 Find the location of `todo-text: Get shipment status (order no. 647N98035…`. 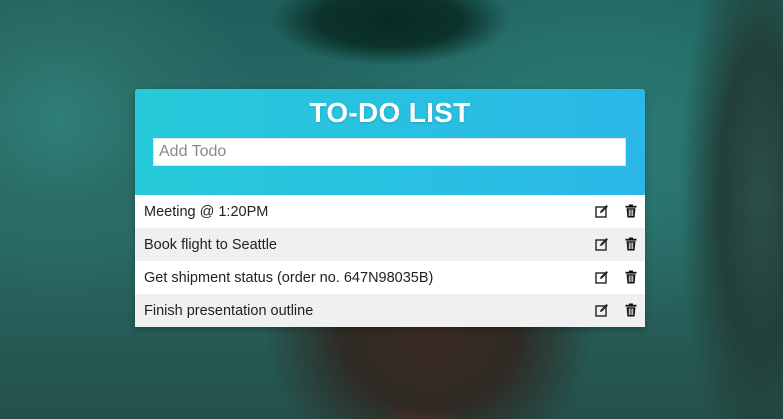

todo-text: Get shipment status (order no. 647N98035… is located at coordinates (289, 277).